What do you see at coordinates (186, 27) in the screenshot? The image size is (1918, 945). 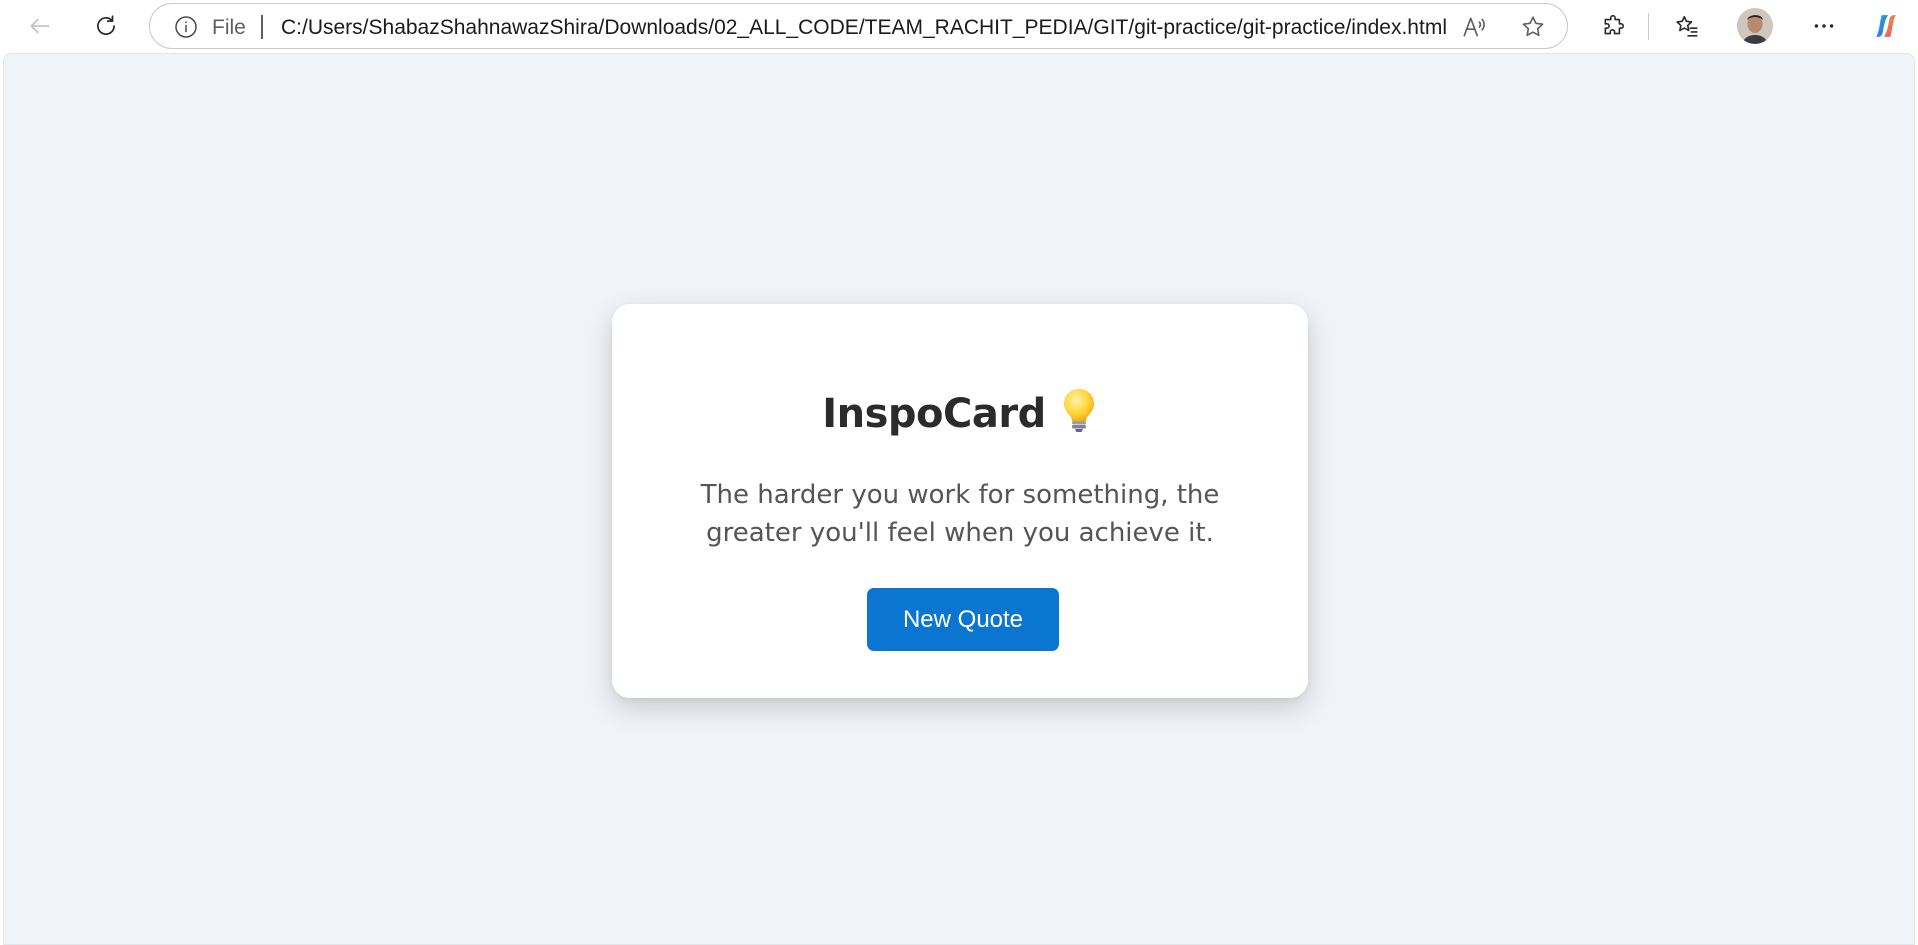 I see `info-icon` at bounding box center [186, 27].